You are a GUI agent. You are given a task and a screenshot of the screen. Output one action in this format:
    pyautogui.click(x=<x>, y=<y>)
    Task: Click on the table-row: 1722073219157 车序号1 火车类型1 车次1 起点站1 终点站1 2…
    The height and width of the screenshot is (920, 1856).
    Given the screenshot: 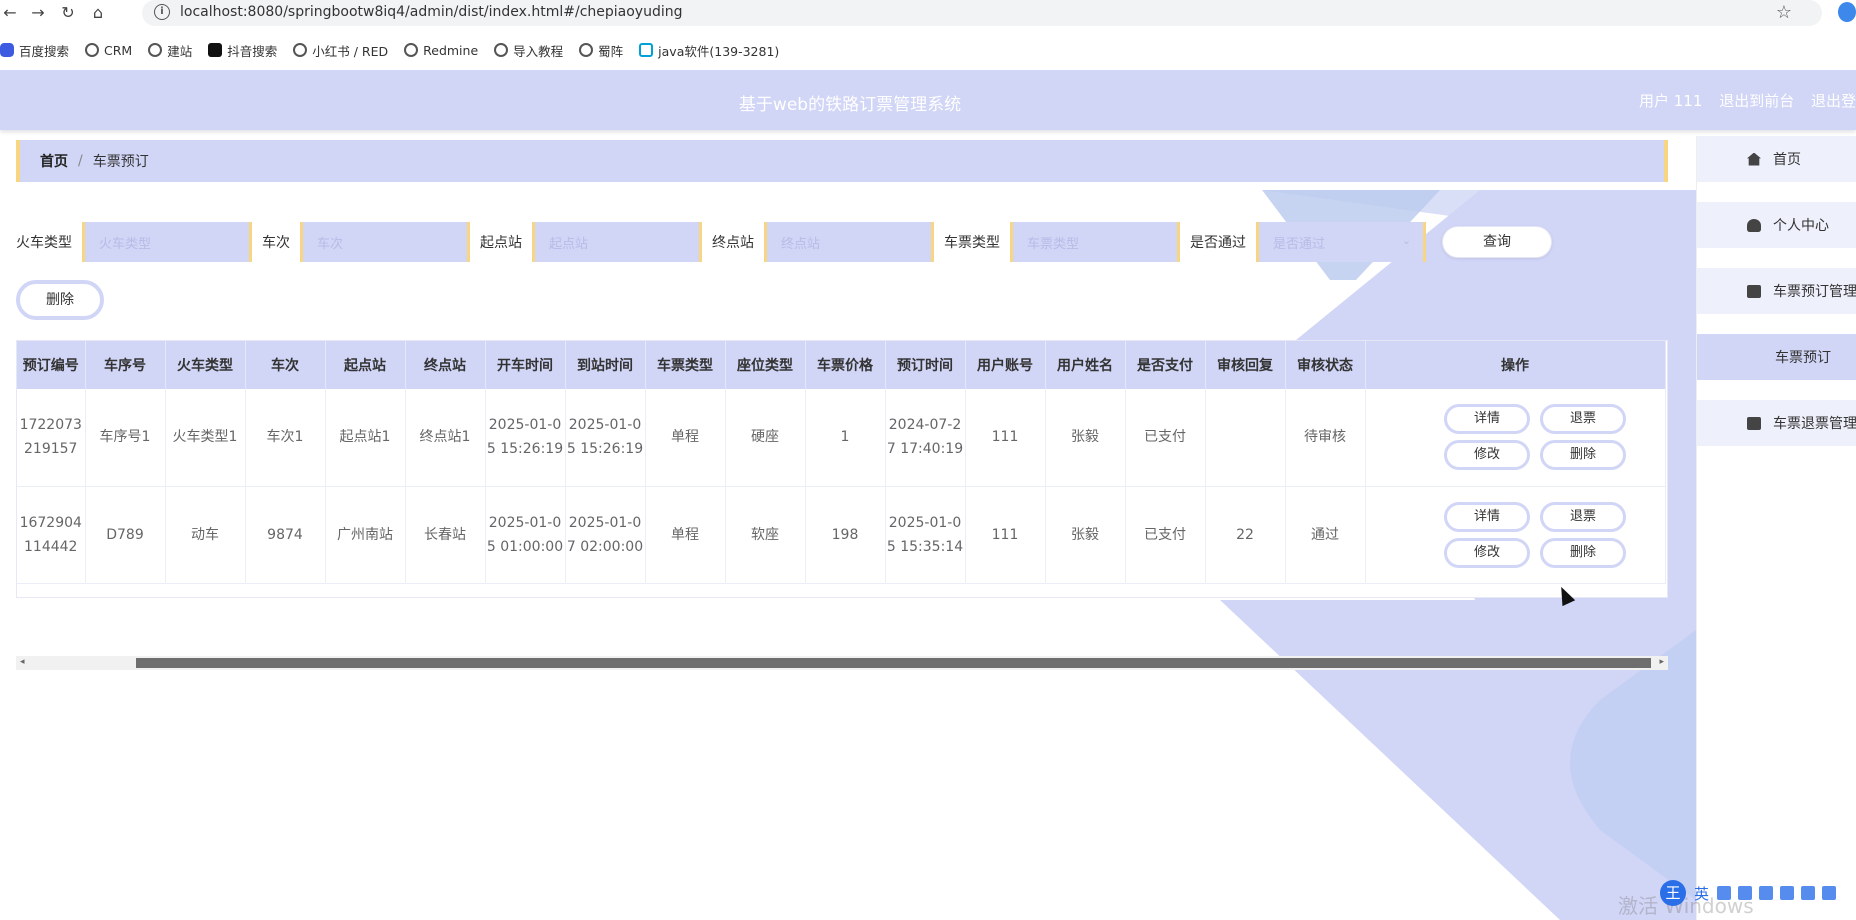 What is the action you would take?
    pyautogui.click(x=841, y=438)
    